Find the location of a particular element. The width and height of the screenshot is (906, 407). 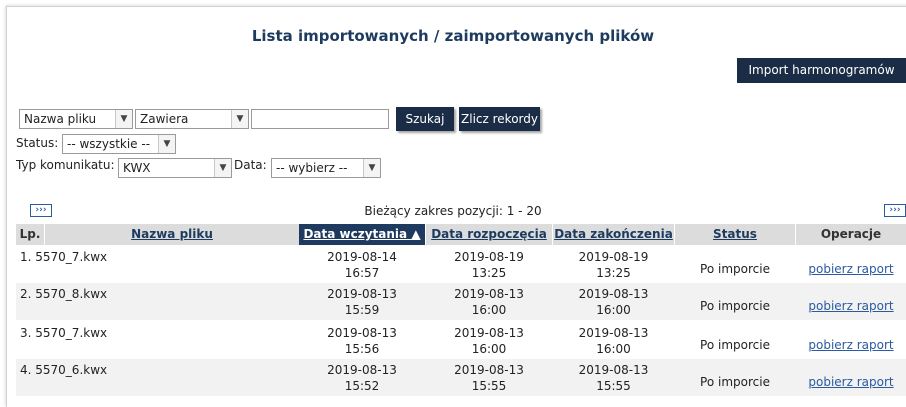

row-end-date-time: 15:55 is located at coordinates (613, 386).